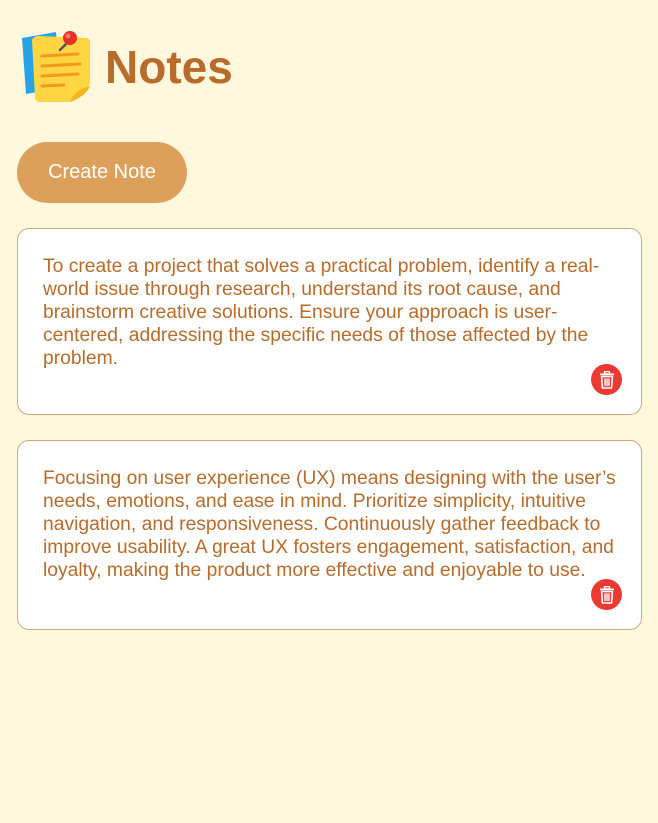  I want to click on page-title: Notes, so click(169, 67).